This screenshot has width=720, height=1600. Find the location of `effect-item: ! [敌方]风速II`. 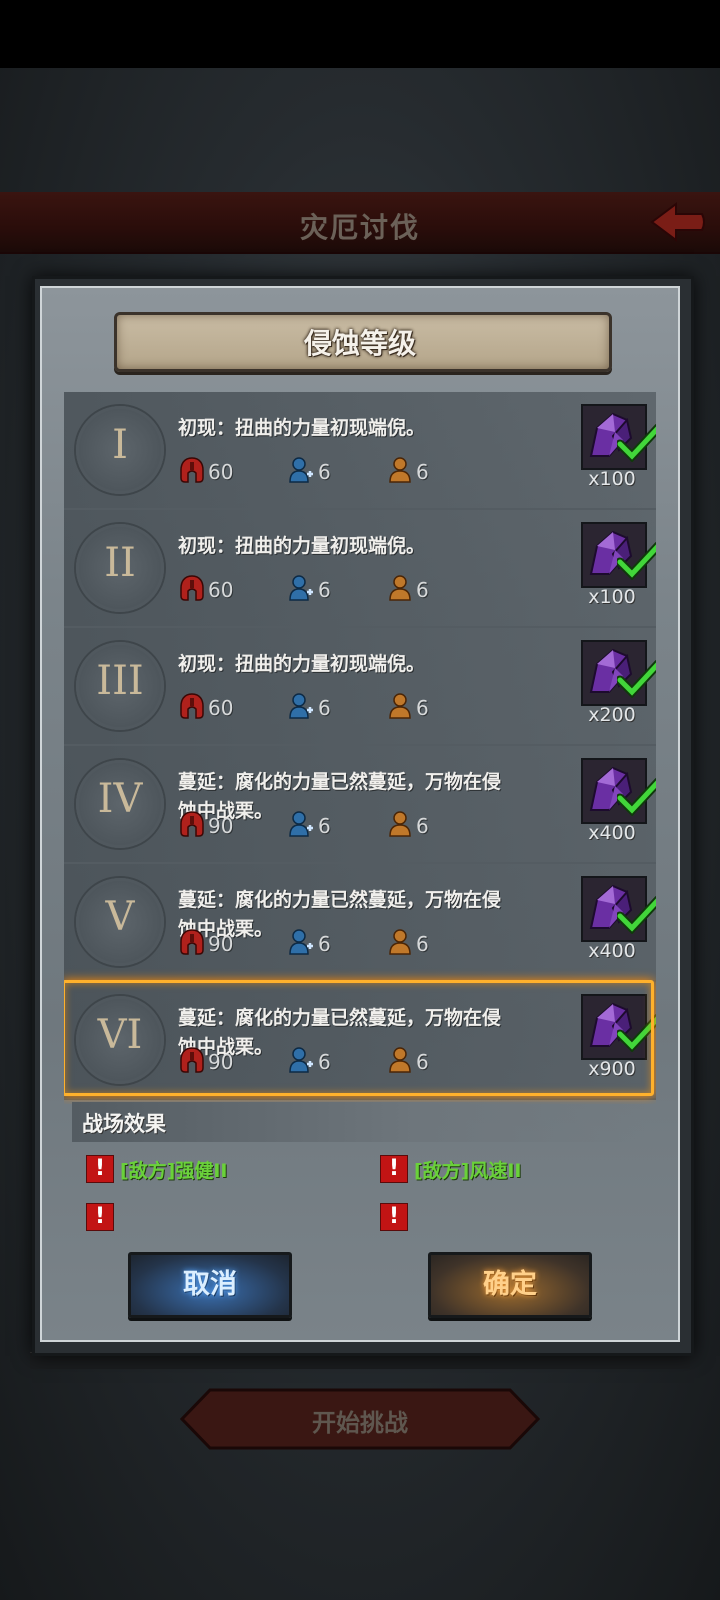

effect-item: ! [敌方]风速II is located at coordinates (451, 1169).